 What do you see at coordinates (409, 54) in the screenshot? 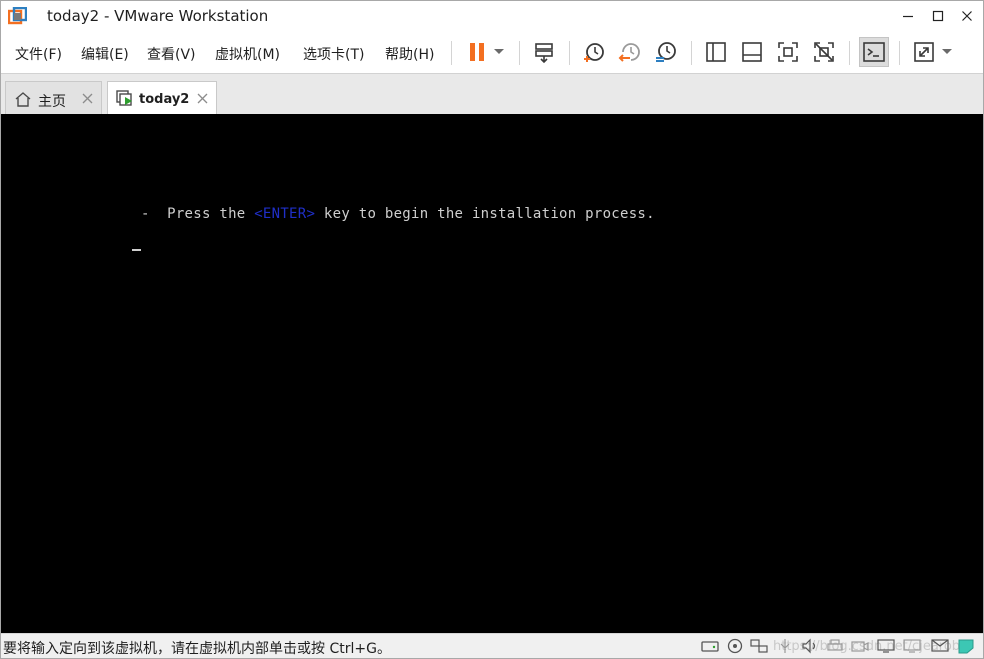
I see `menu-help: 帮助(H)` at bounding box center [409, 54].